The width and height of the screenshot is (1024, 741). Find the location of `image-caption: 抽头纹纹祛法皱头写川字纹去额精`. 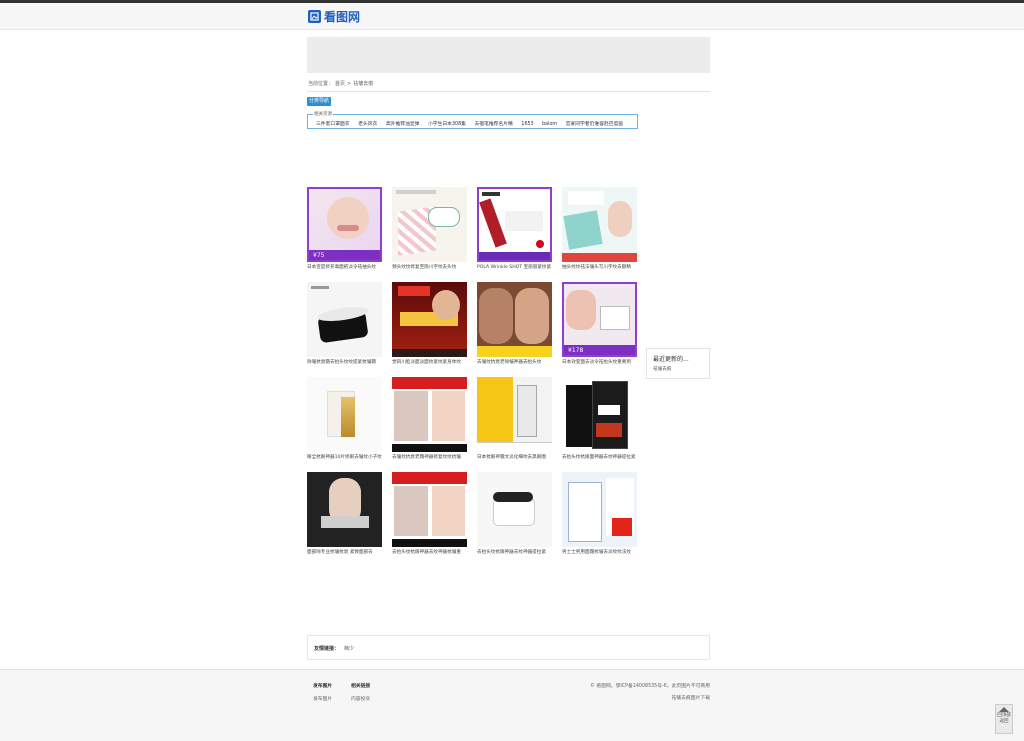

image-caption: 抽头纹纹祛法皱头写川字纹去额精 is located at coordinates (599, 267).